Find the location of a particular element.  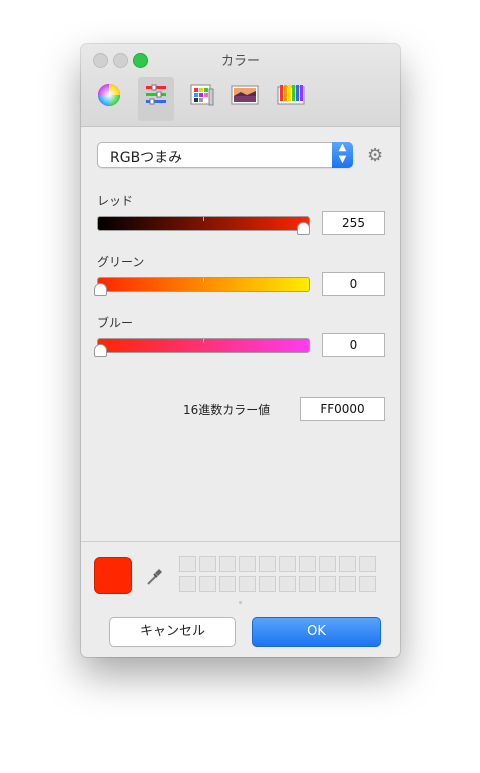

color-wheel-icon is located at coordinates (109, 95).